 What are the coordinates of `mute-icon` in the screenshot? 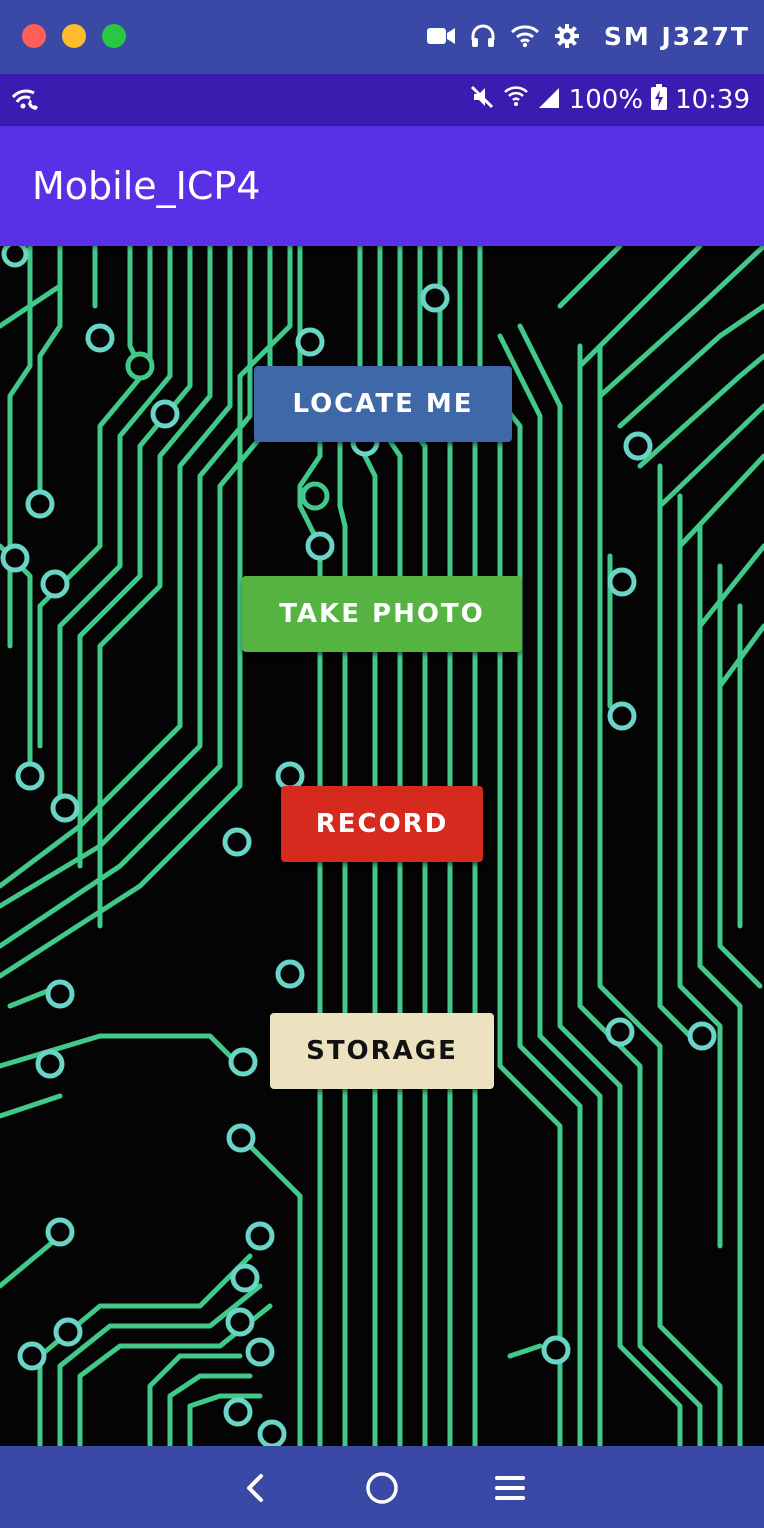 It's located at (482, 100).